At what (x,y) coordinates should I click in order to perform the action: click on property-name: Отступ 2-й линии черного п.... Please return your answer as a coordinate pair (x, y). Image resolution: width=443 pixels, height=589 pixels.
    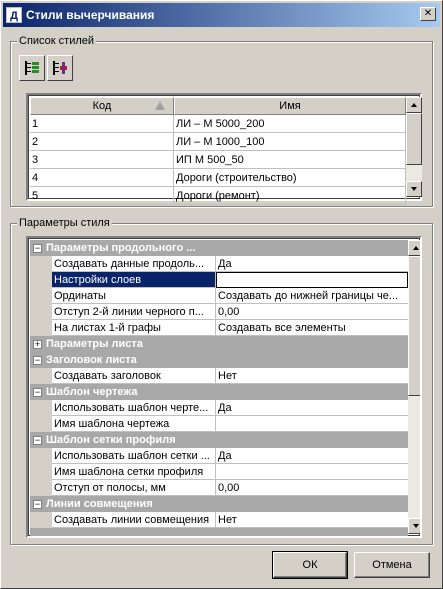
    Looking at the image, I should click on (134, 312).